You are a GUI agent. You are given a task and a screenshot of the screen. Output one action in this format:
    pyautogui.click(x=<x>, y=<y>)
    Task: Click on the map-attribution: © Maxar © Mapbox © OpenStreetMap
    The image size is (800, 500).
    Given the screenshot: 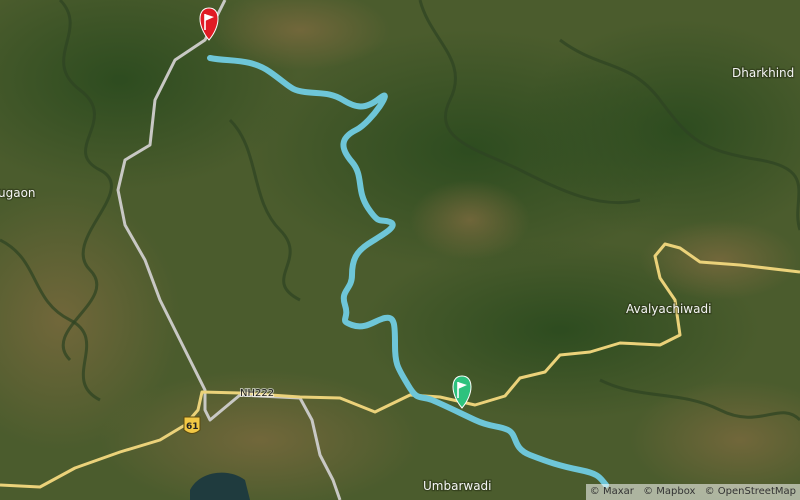 What is the action you would take?
    pyautogui.click(x=692, y=492)
    